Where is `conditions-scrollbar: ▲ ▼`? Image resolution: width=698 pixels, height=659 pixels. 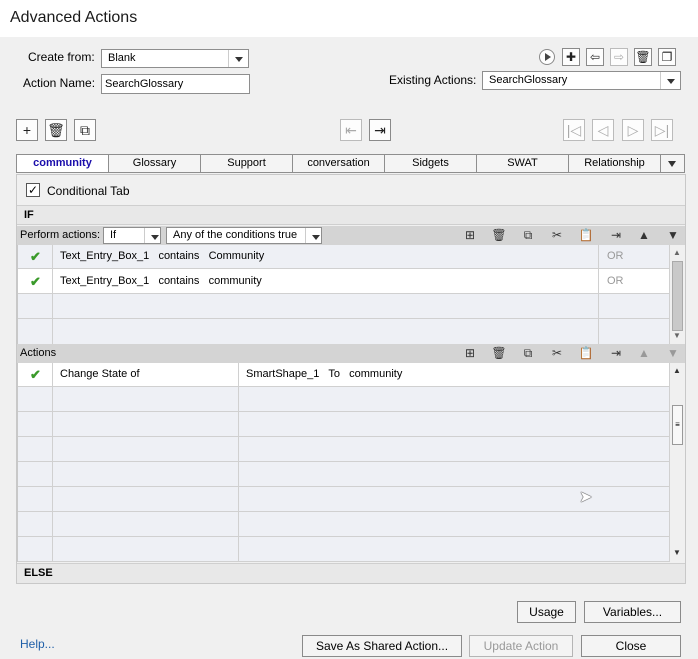 conditions-scrollbar: ▲ ▼ is located at coordinates (677, 294).